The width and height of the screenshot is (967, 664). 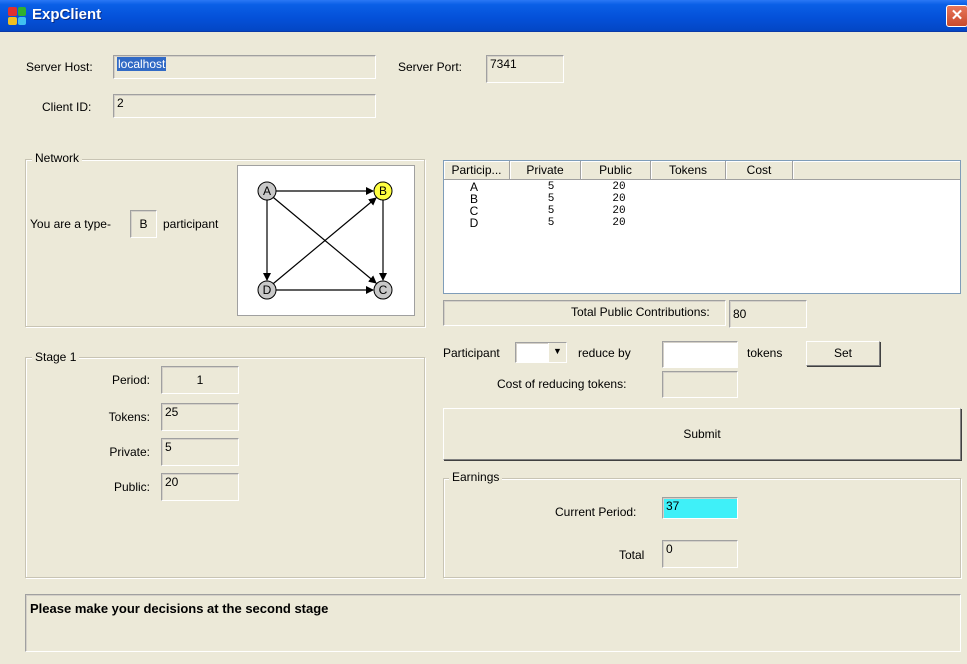 I want to click on server-host-value: localhost, so click(x=142, y=64).